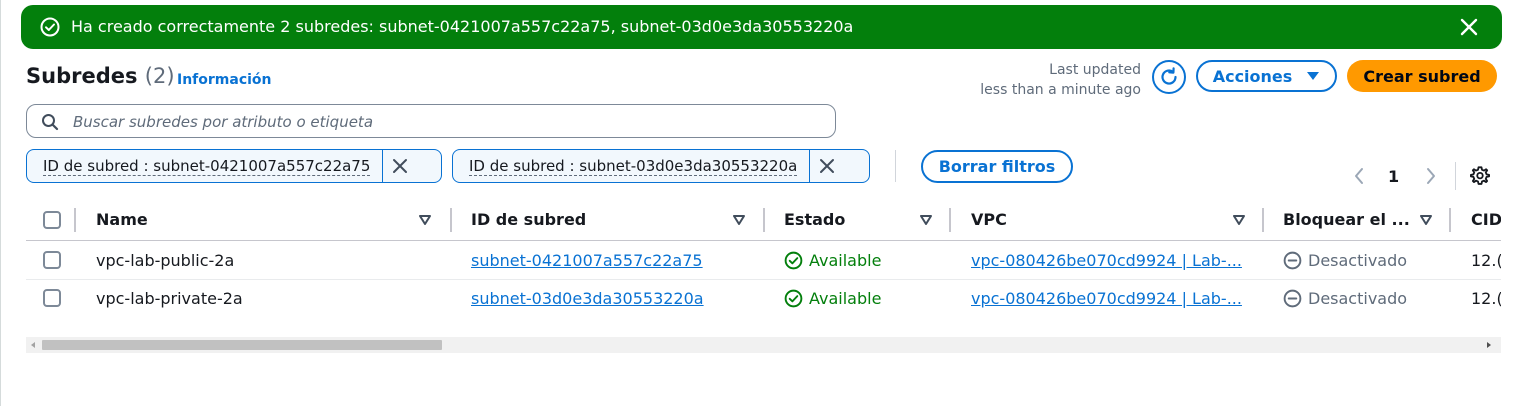  What do you see at coordinates (1060, 90) in the screenshot?
I see `last-updated-value: less than a minute ago` at bounding box center [1060, 90].